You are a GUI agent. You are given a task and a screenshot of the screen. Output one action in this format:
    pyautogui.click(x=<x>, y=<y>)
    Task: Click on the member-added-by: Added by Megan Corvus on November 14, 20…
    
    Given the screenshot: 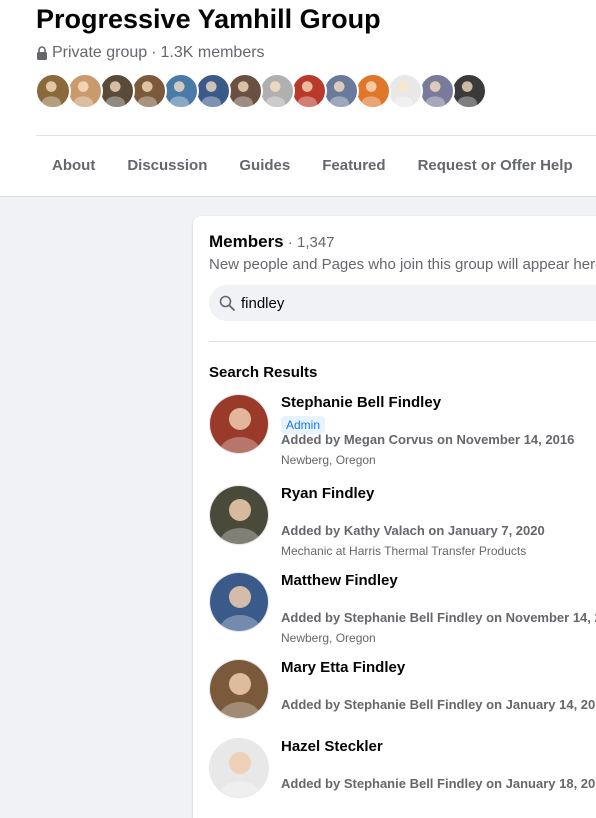 What is the action you would take?
    pyautogui.click(x=428, y=439)
    